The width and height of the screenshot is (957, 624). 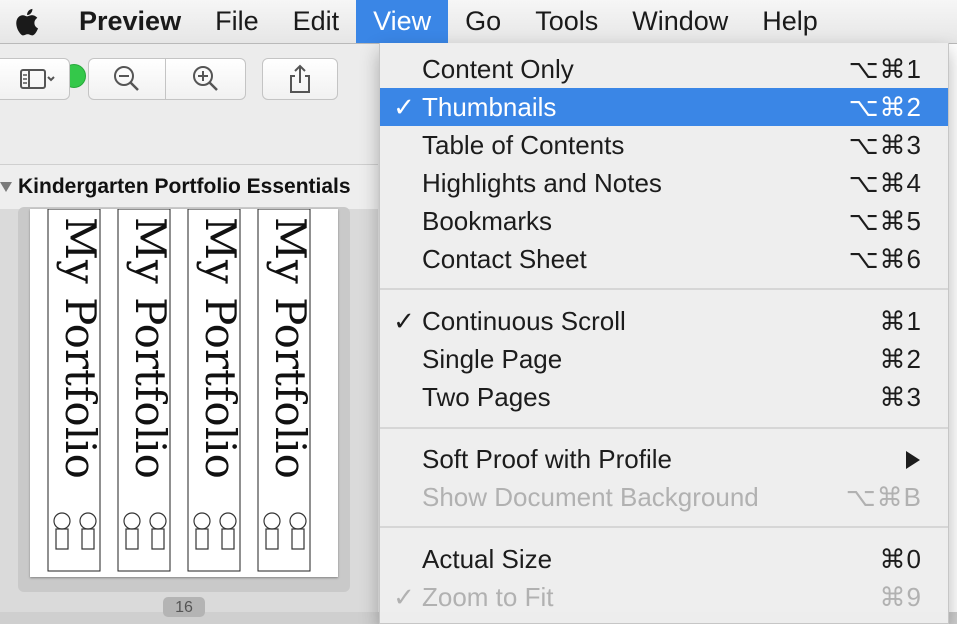 What do you see at coordinates (664, 359) in the screenshot?
I see `menu-item-single-page: Single Page ⌘2` at bounding box center [664, 359].